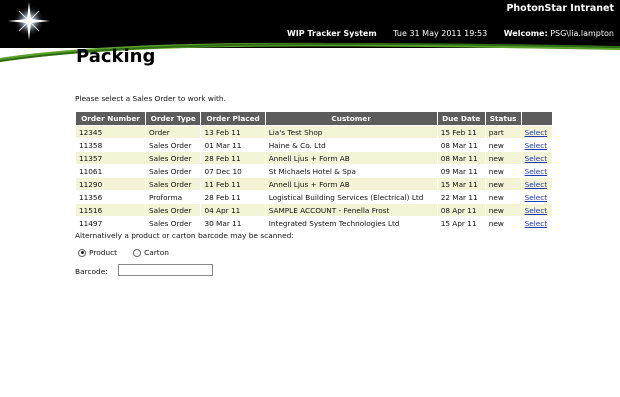  I want to click on col-due-date: Due Date, so click(461, 118).